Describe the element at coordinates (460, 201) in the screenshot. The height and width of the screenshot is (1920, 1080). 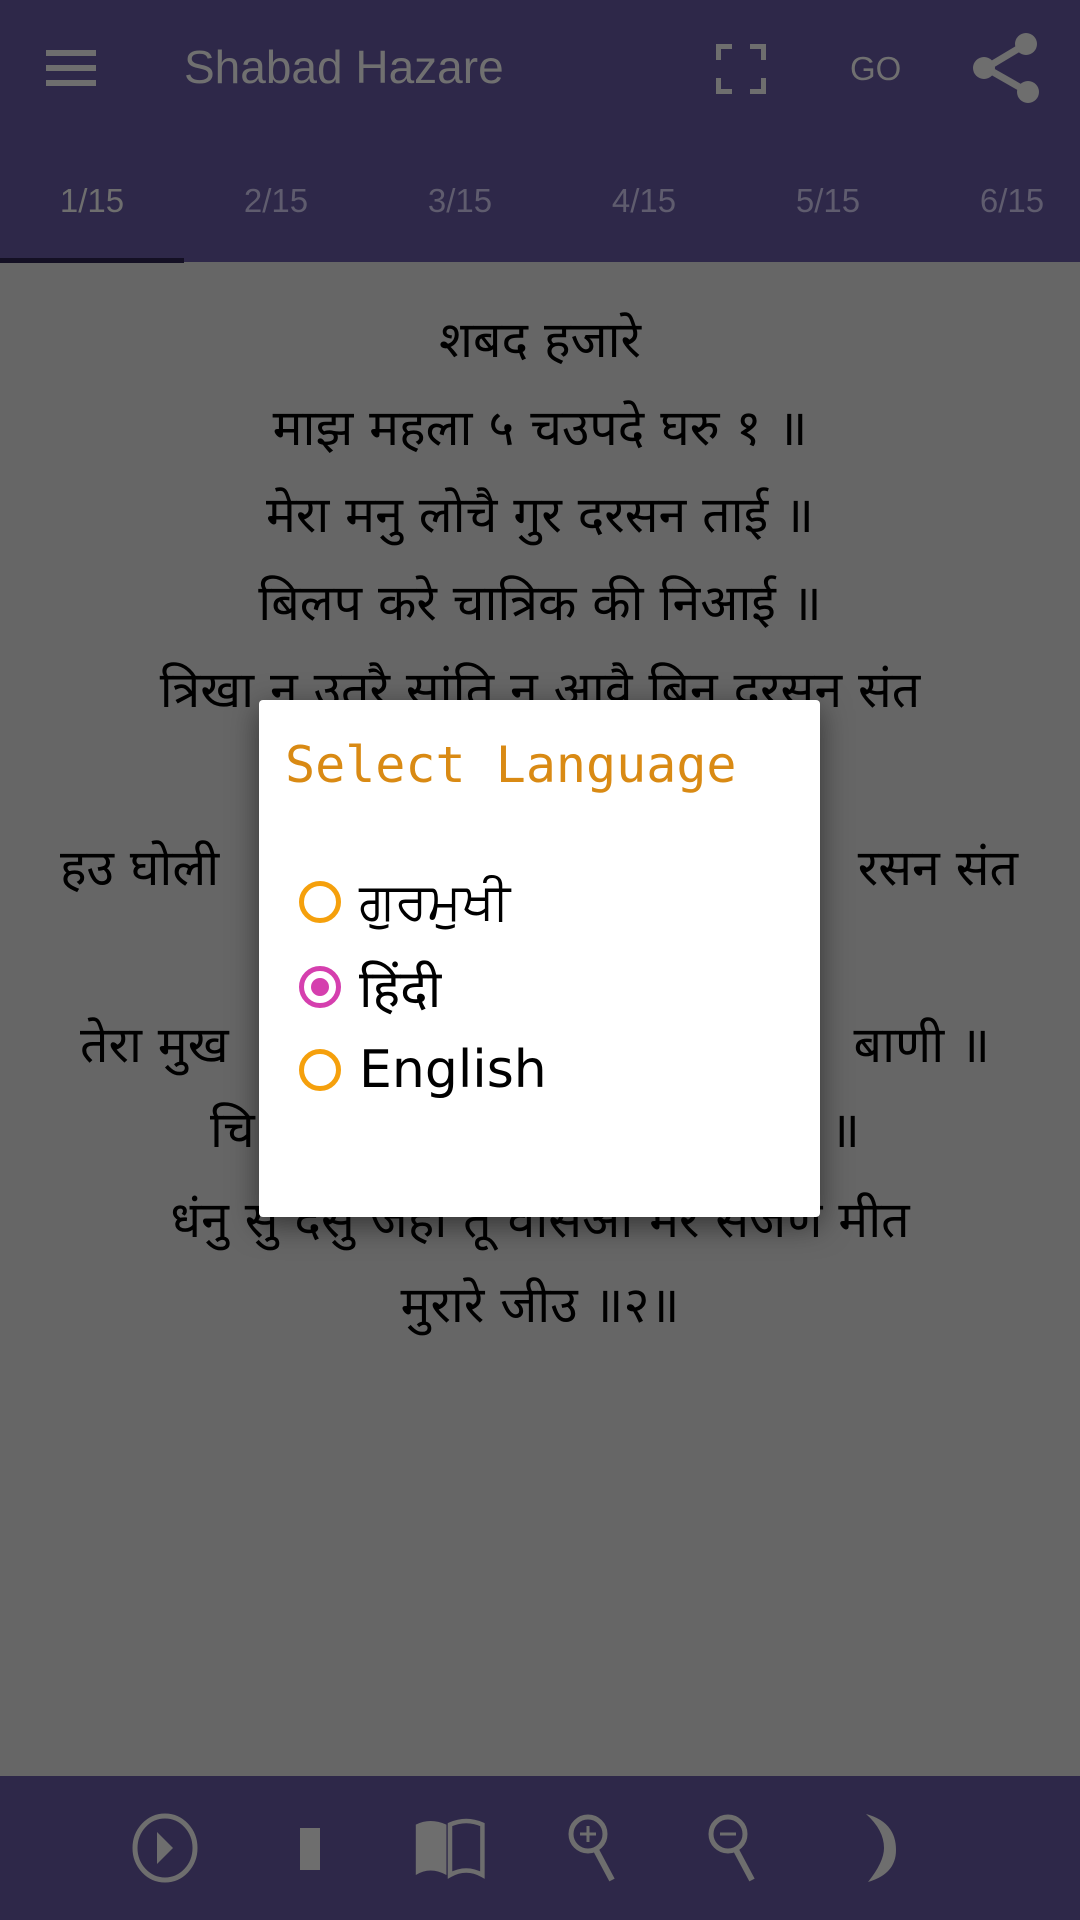
I see `tab-3: 3/15` at that location.